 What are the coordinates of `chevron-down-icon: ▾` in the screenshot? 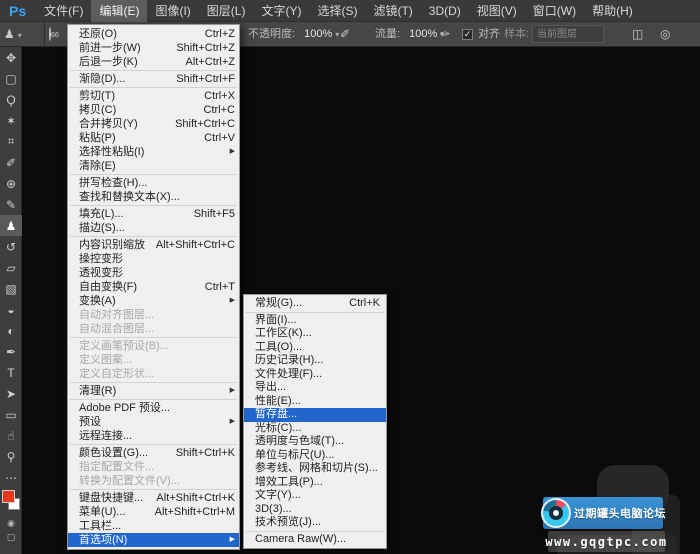 It's located at (337, 34).